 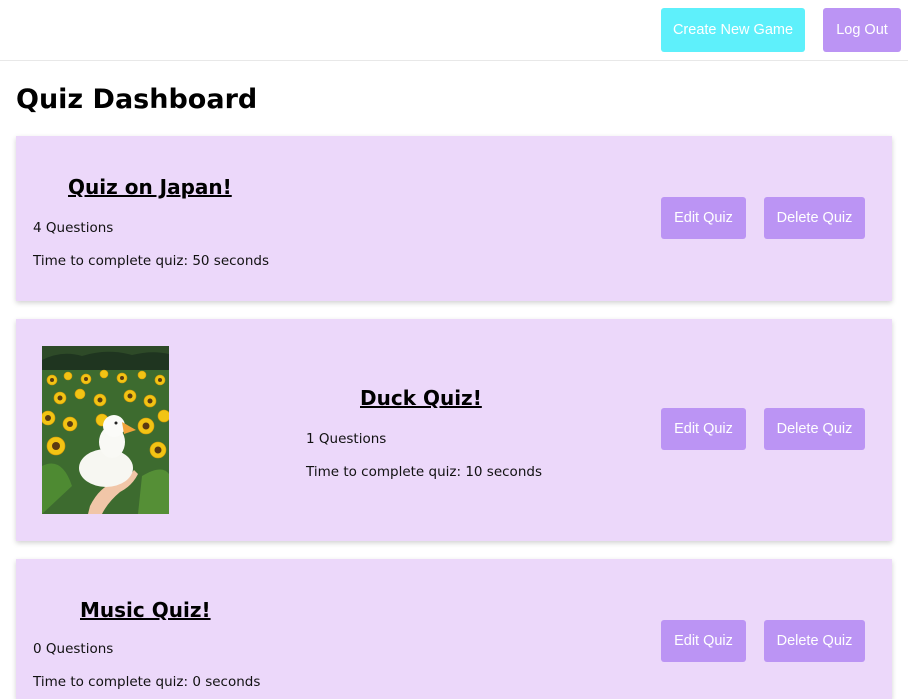 What do you see at coordinates (424, 472) in the screenshot?
I see `completion-time: Time to complete quiz: 10 seconds` at bounding box center [424, 472].